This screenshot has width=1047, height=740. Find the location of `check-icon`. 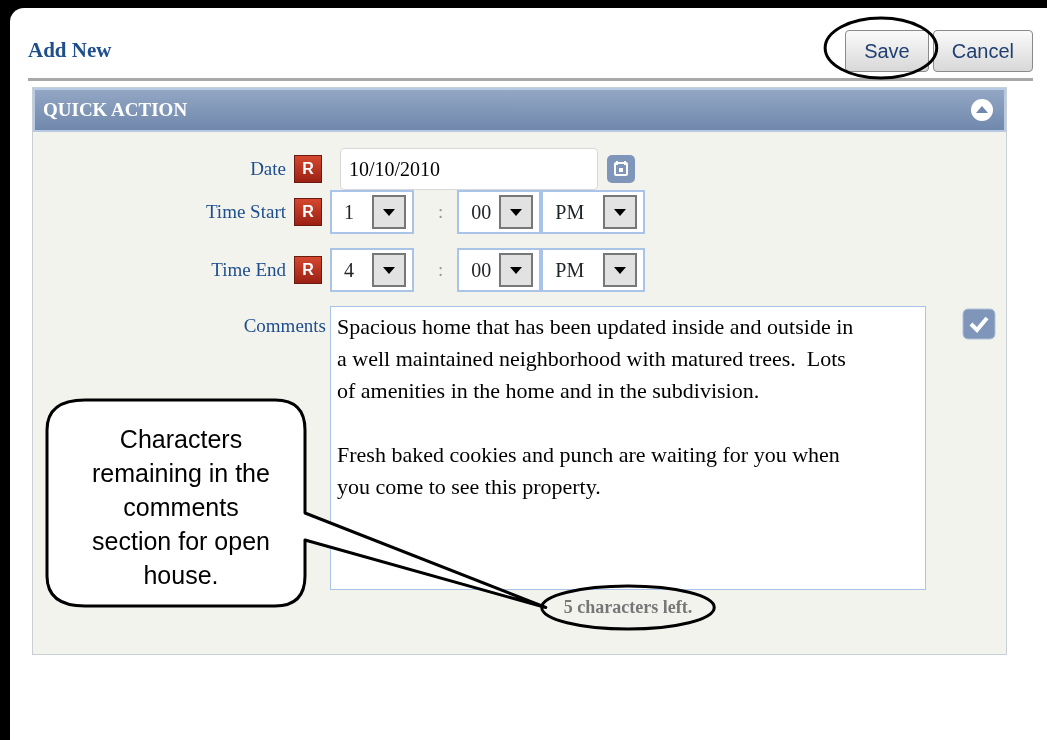

check-icon is located at coordinates (979, 324).